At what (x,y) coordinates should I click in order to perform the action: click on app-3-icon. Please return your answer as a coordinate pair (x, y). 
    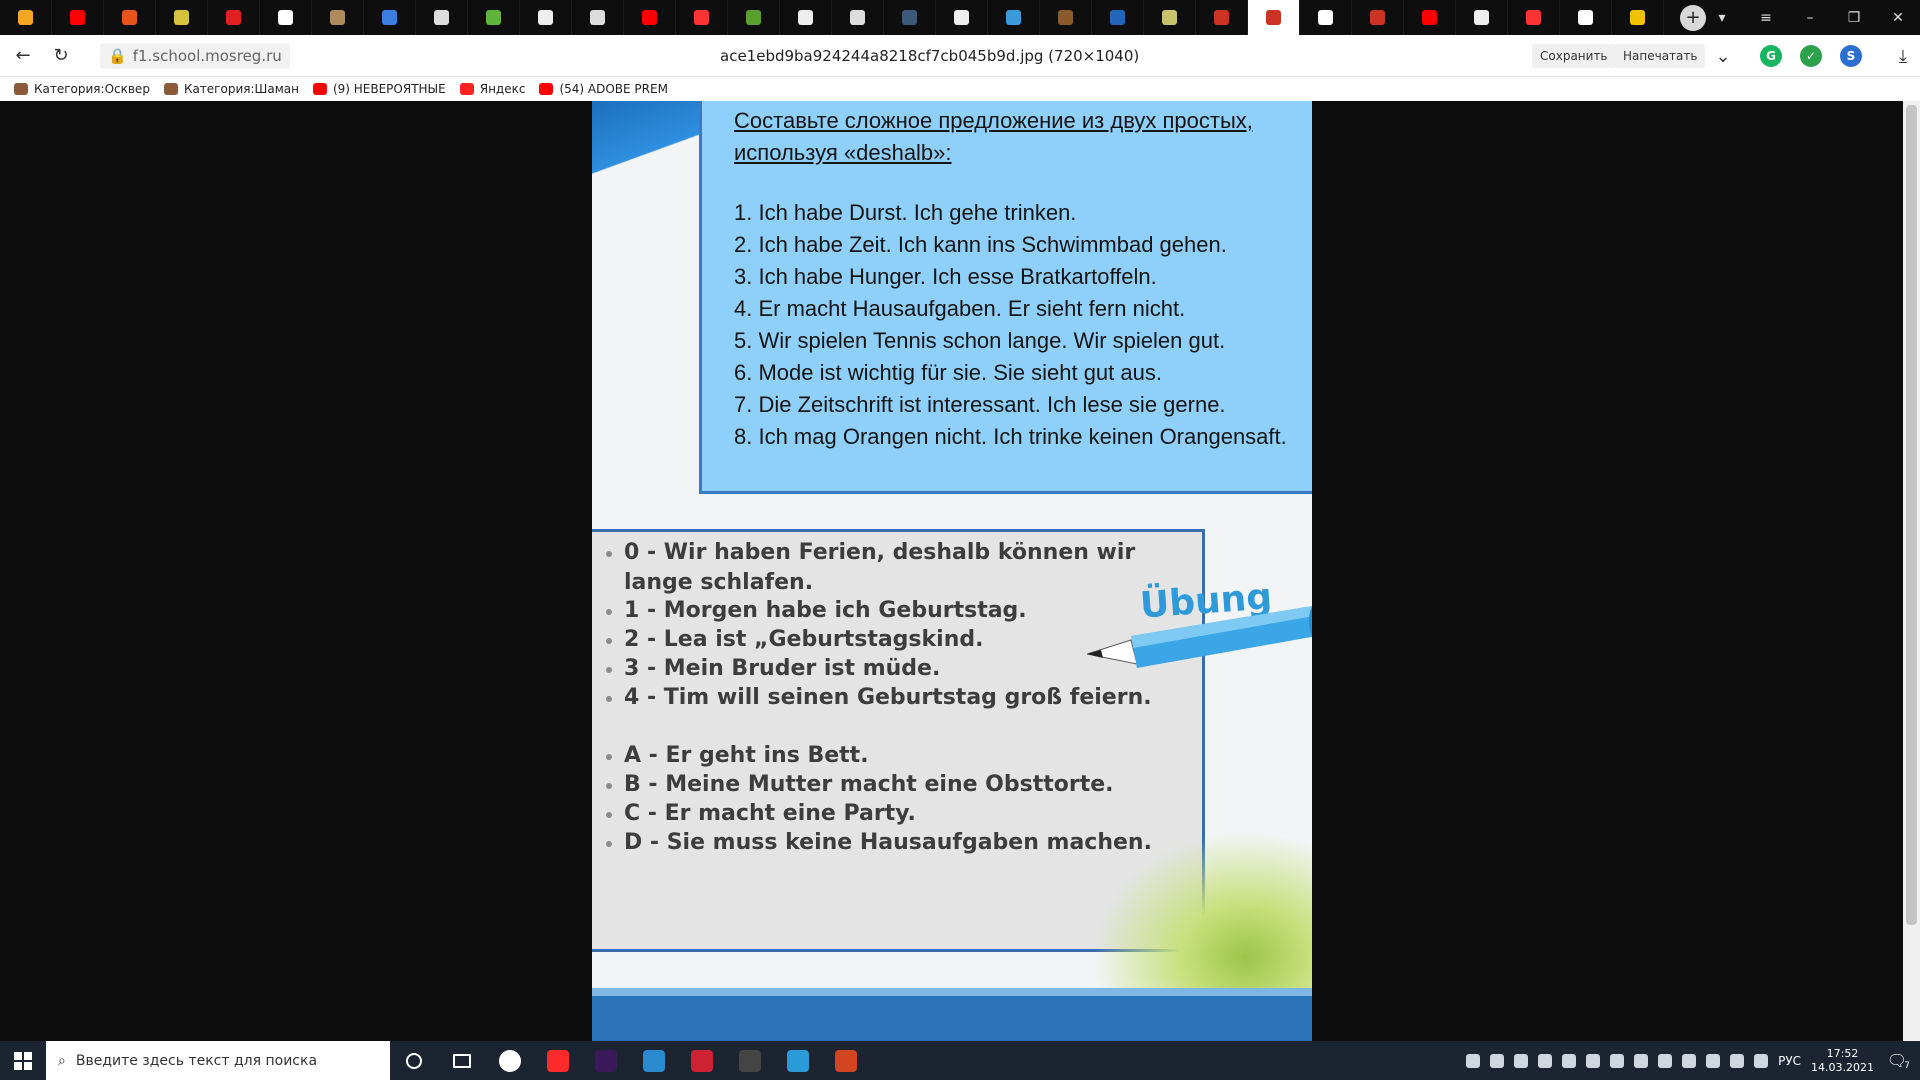
    Looking at the image, I should click on (846, 1060).